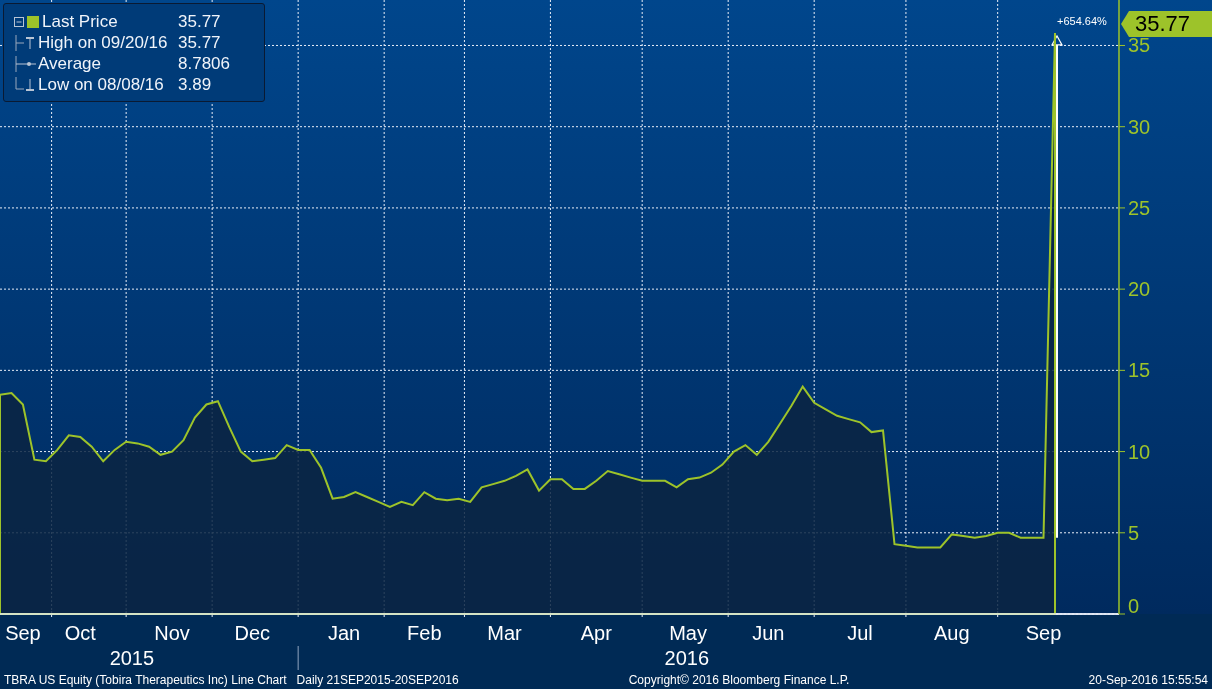 Image resolution: width=1212 pixels, height=689 pixels. I want to click on collapse-square-icon, so click(19, 22).